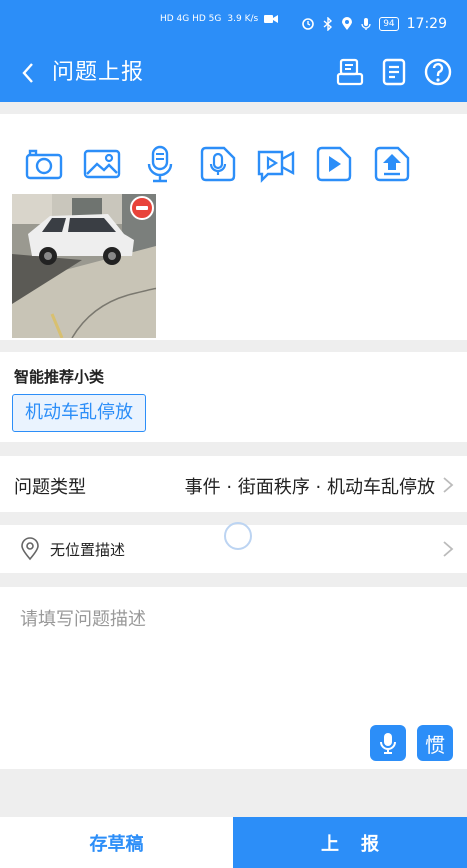  Describe the element at coordinates (233, 25) in the screenshot. I see `status-bar: HD 4G HD 5G 3.9 K/s 94 17:29` at that location.